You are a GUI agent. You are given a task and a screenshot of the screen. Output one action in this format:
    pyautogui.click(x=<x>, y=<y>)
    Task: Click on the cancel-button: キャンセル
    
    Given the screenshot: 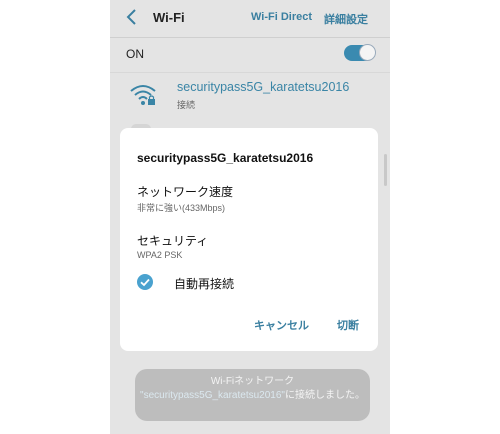 What is the action you would take?
    pyautogui.click(x=281, y=325)
    